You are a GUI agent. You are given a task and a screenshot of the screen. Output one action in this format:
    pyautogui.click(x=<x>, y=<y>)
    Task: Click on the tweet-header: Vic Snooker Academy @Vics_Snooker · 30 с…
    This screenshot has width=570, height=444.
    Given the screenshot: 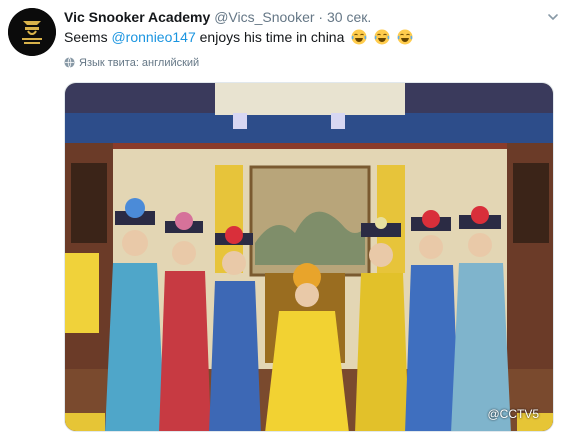 What is the action you would take?
    pyautogui.click(x=302, y=17)
    